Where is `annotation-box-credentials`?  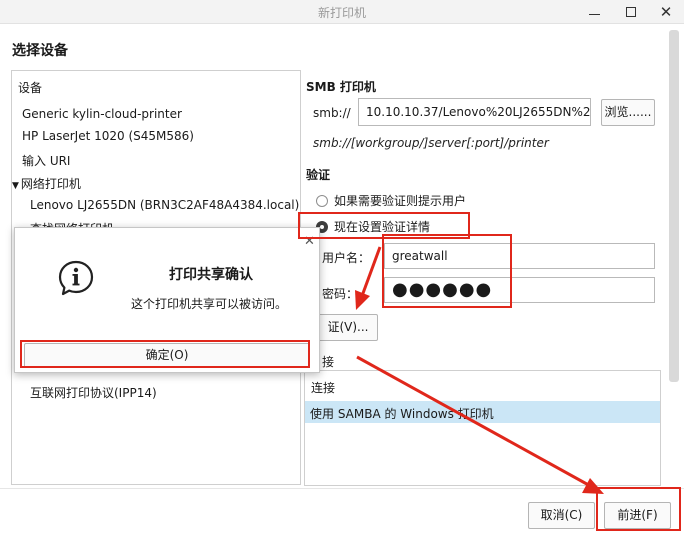 annotation-box-credentials is located at coordinates (447, 271).